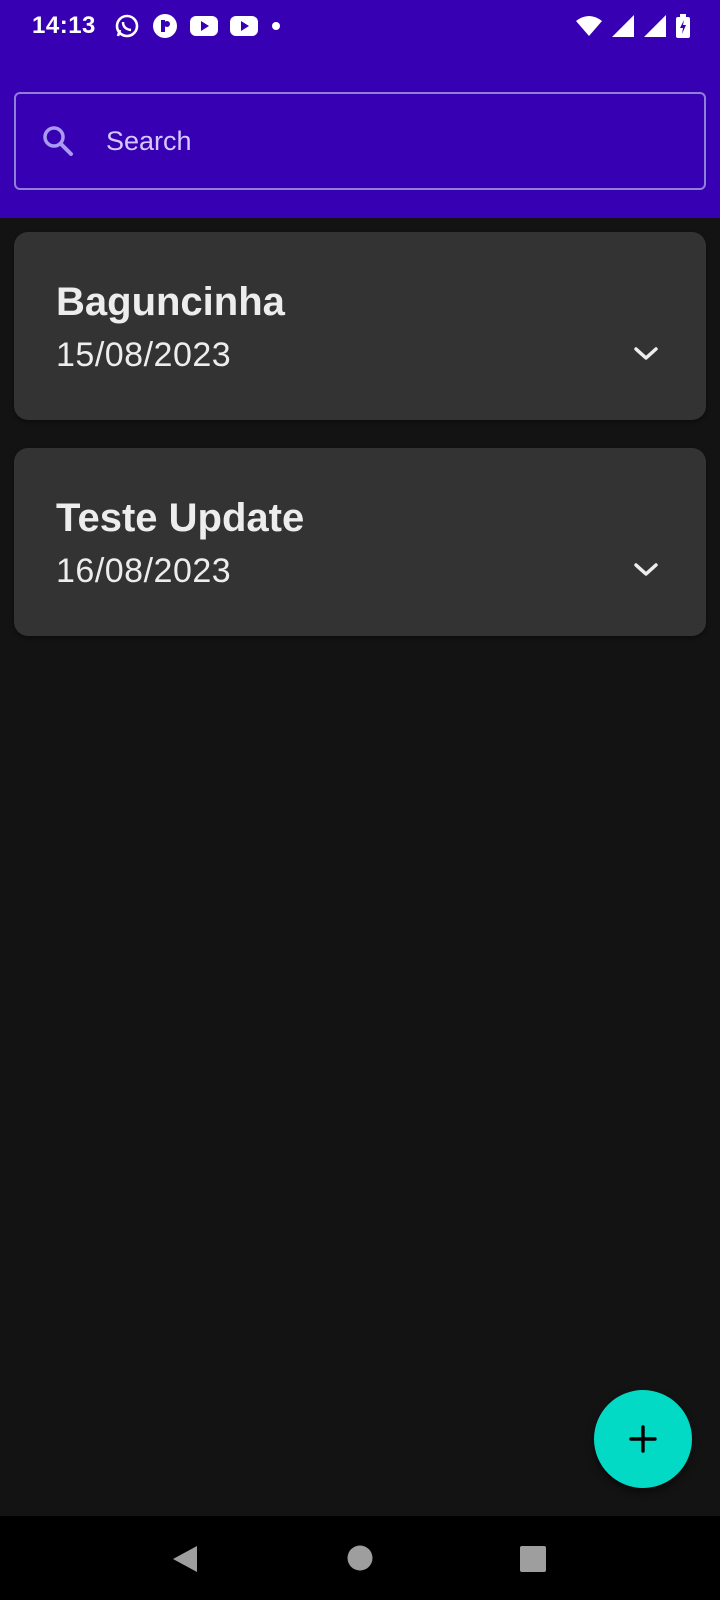 The height and width of the screenshot is (1600, 720). What do you see at coordinates (683, 26) in the screenshot?
I see `battery-icon` at bounding box center [683, 26].